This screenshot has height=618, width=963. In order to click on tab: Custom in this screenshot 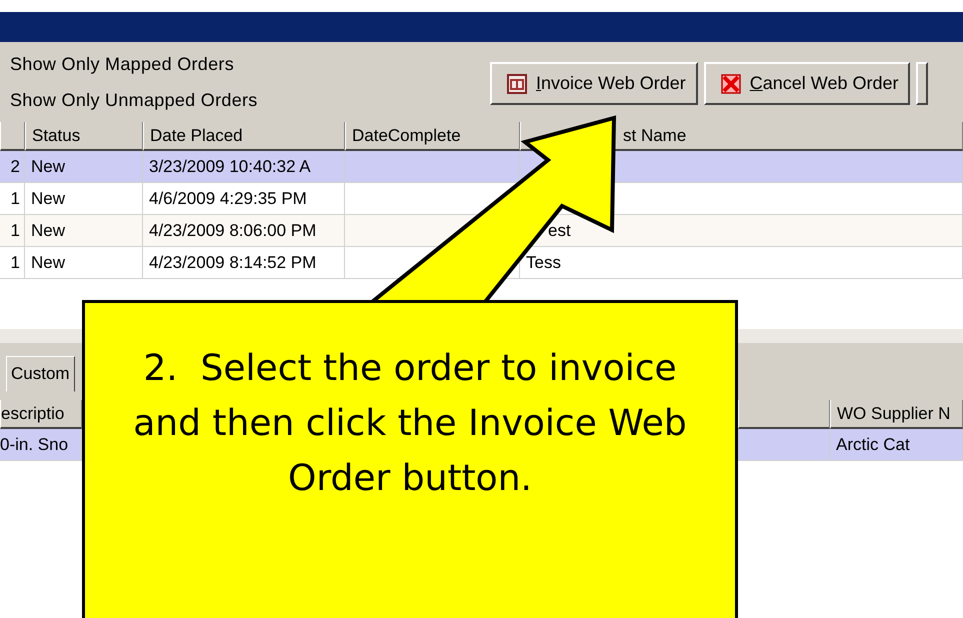, I will do `click(40, 374)`.